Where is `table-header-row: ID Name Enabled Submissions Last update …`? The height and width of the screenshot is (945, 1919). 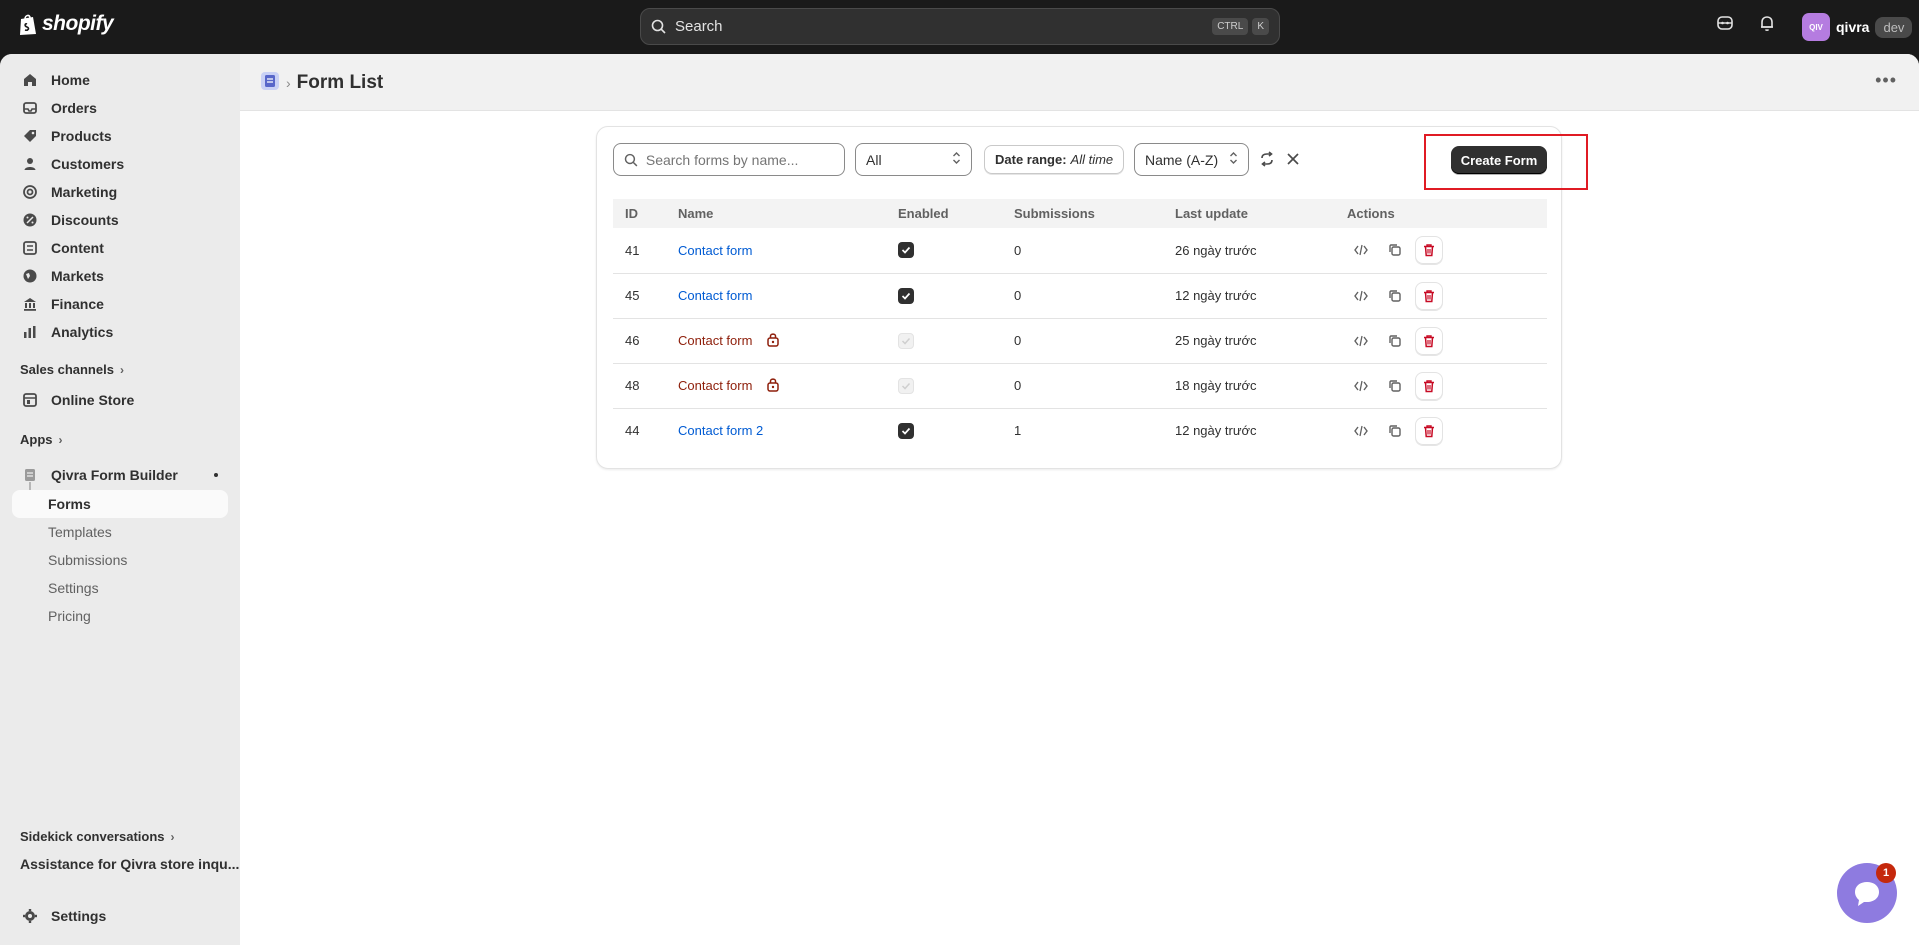
table-header-row: ID Name Enabled Submissions Last update … is located at coordinates (1080, 213).